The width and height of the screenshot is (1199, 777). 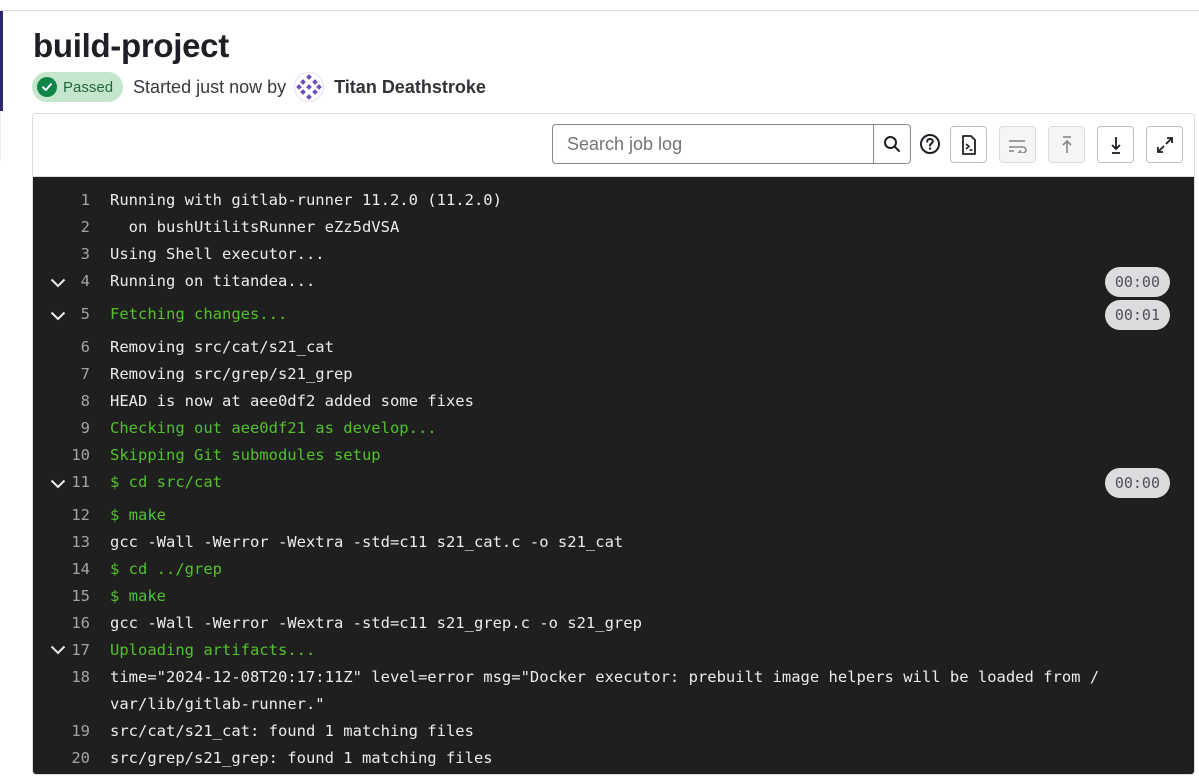 I want to click on fullscreen-button, so click(x=1164, y=144).